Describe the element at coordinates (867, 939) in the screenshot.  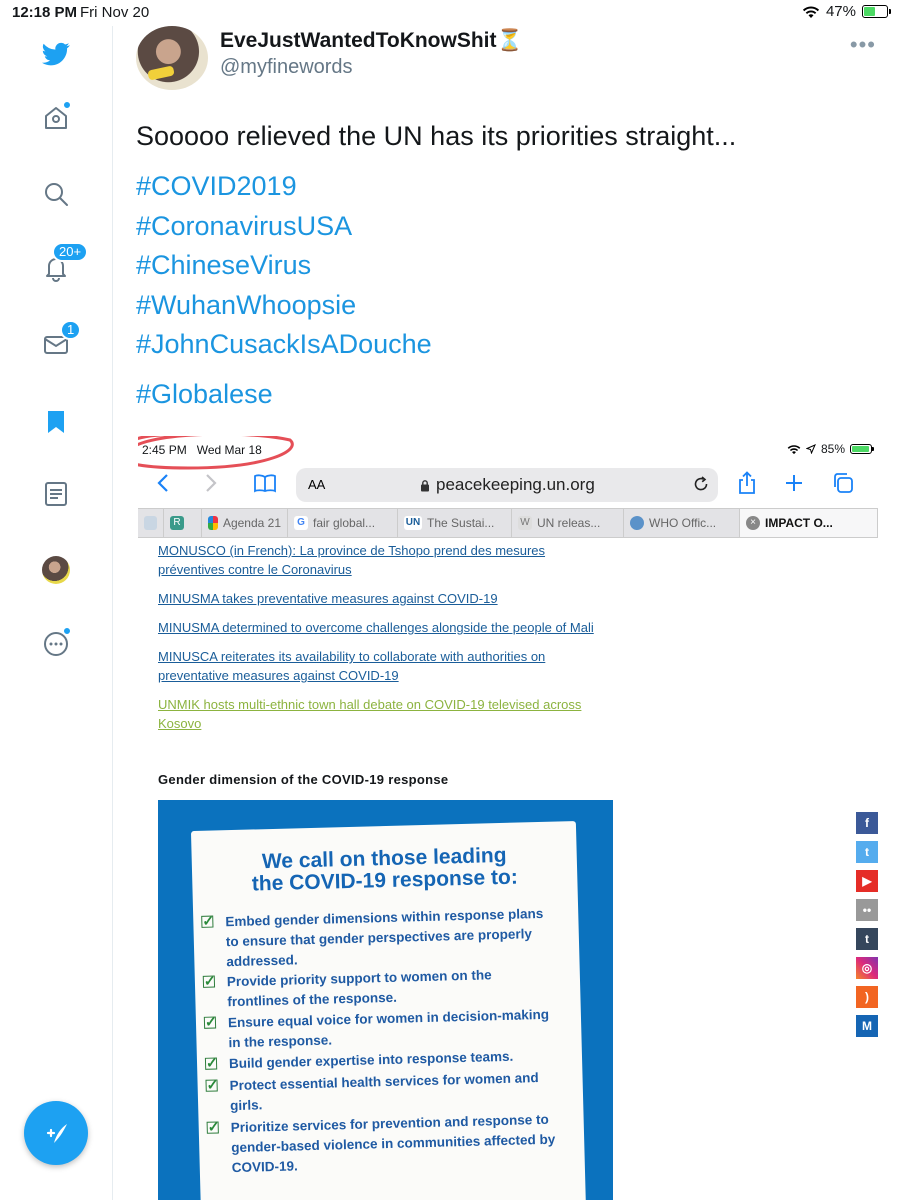
I see `tumblr-icon: t` at that location.